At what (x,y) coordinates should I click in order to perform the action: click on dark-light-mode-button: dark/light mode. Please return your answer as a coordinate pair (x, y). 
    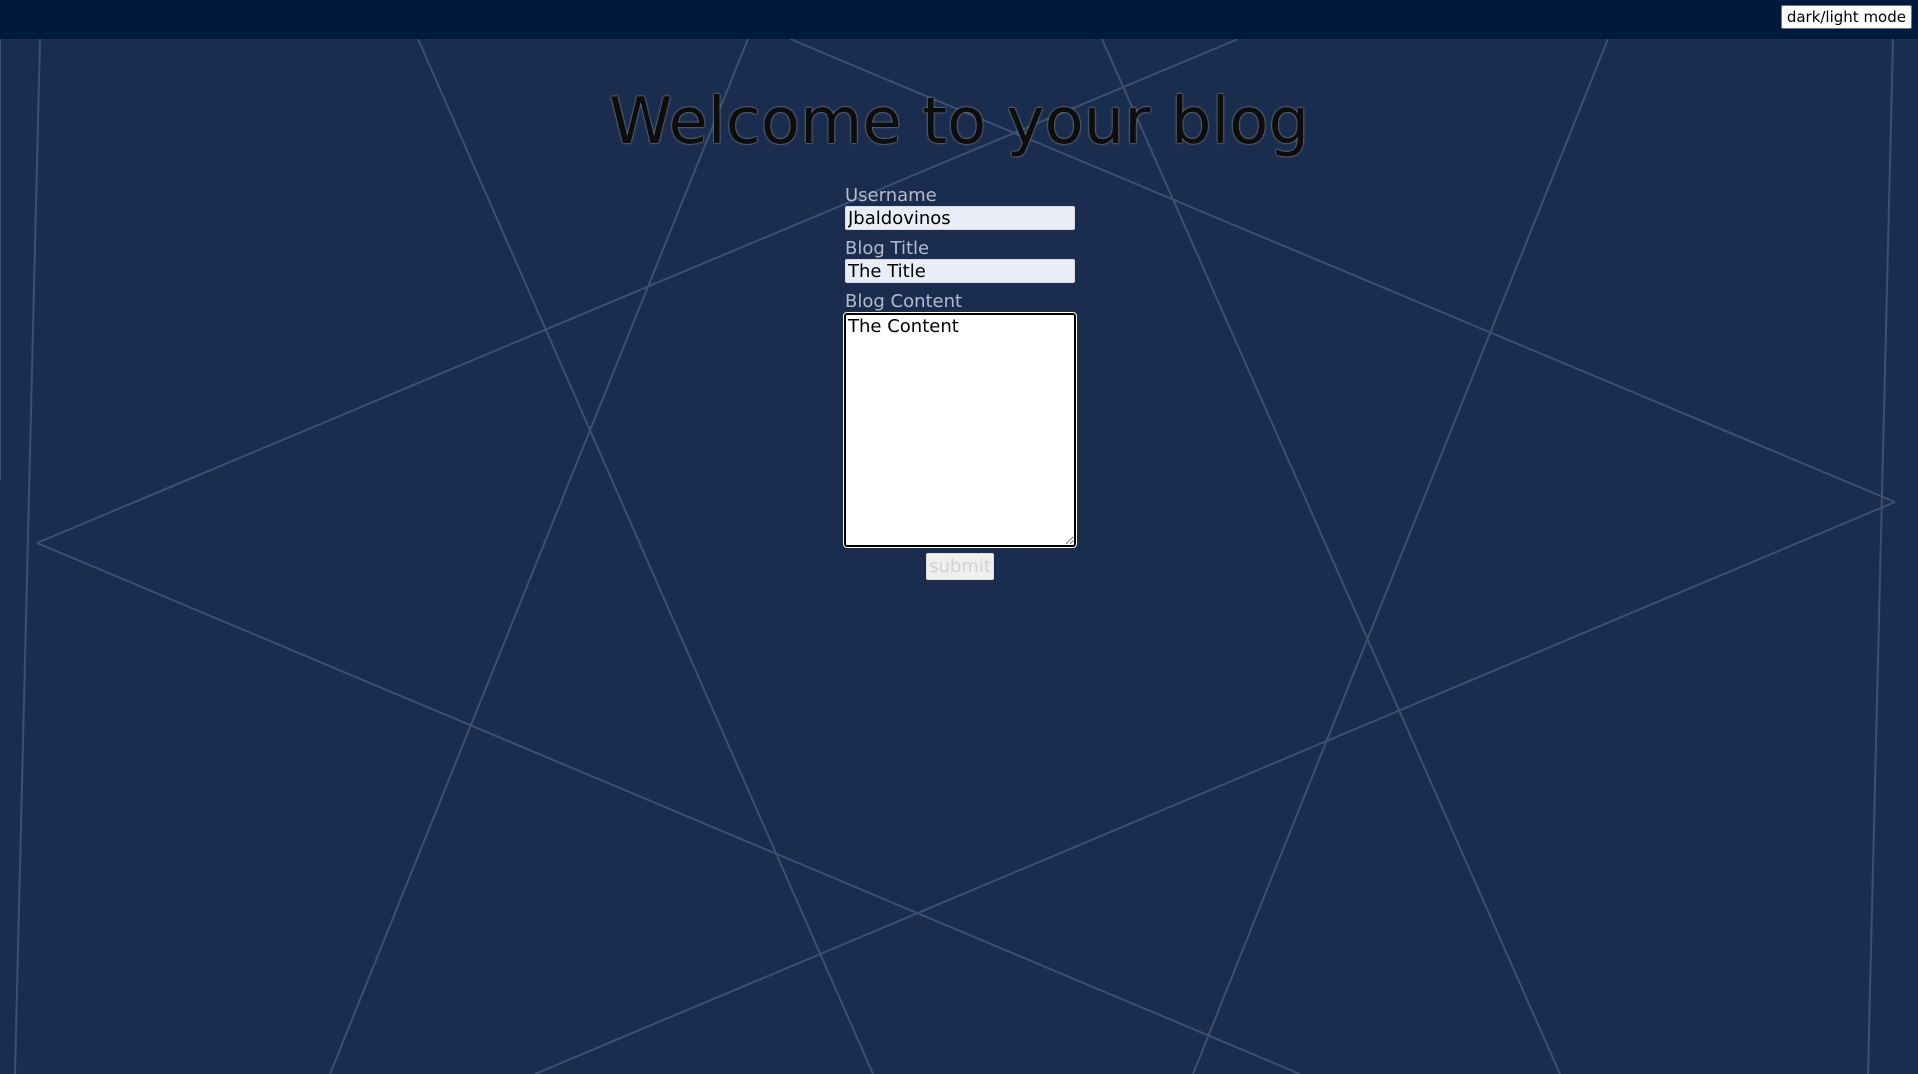
    Looking at the image, I should click on (1846, 17).